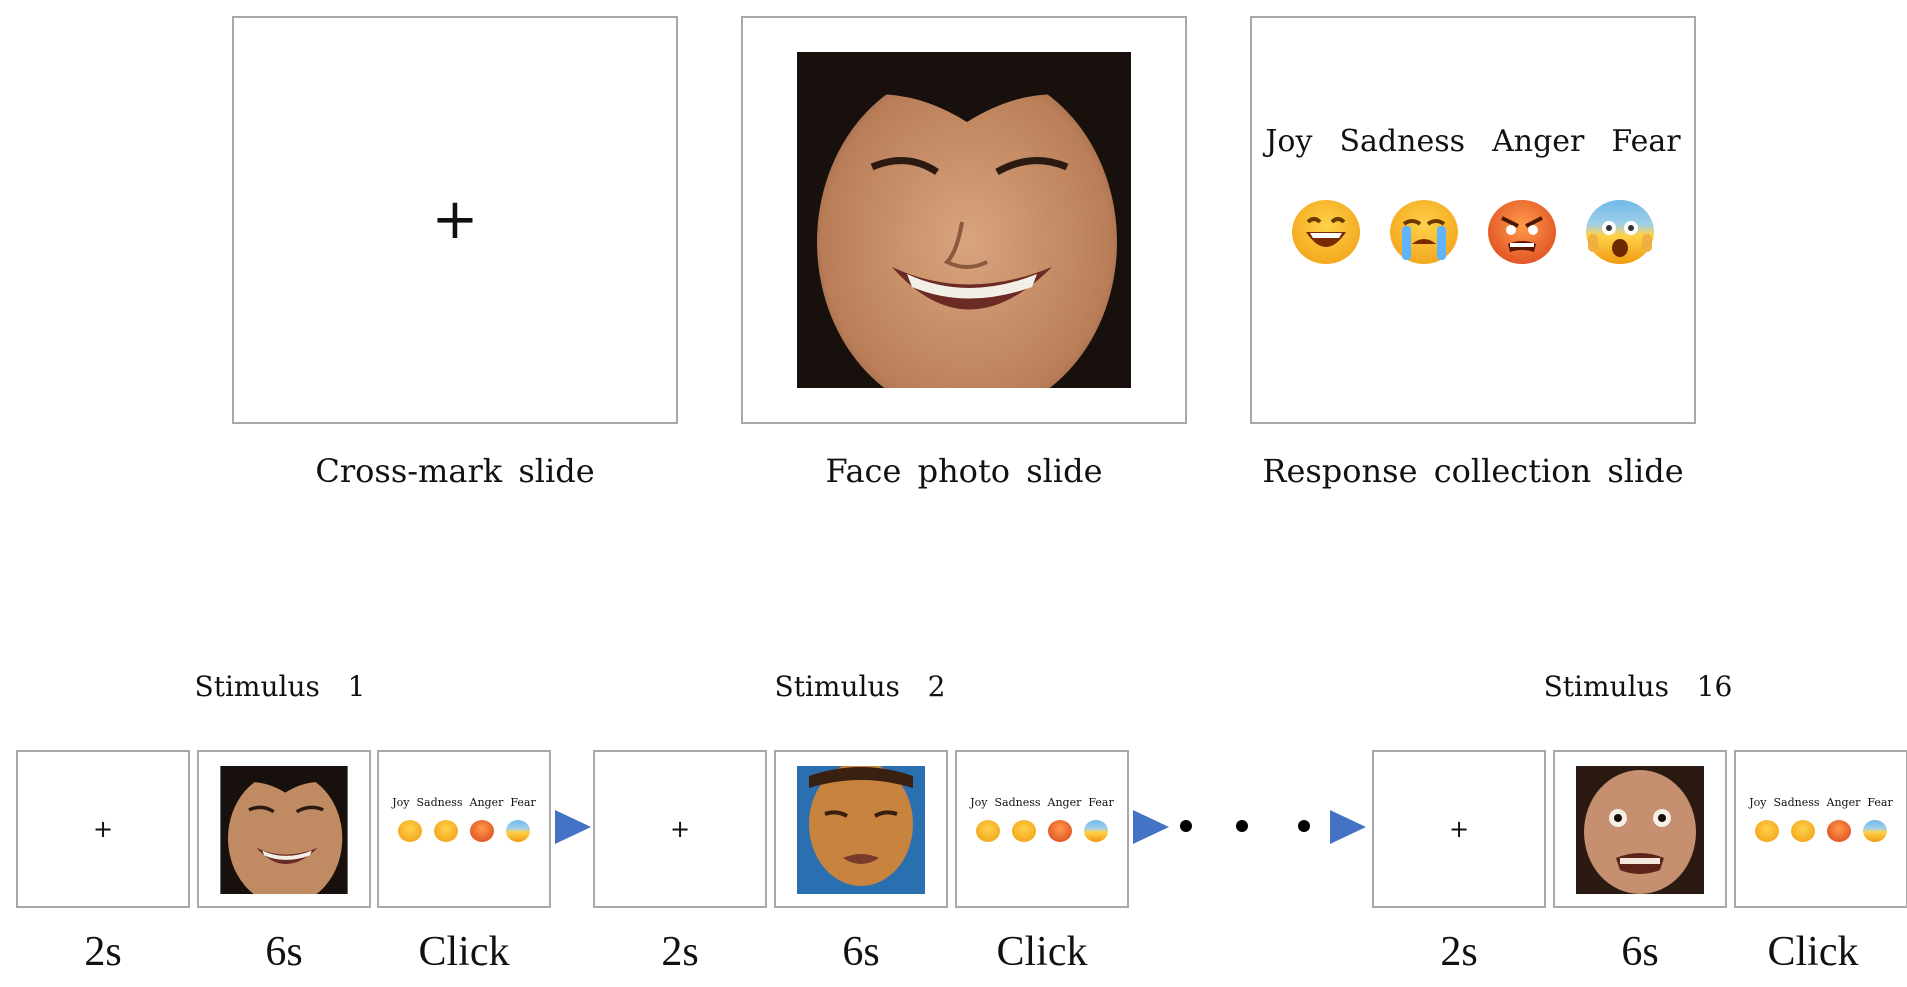 Image resolution: width=1907 pixels, height=987 pixels. I want to click on stimulus-16-face-duration: 6s, so click(1640, 952).